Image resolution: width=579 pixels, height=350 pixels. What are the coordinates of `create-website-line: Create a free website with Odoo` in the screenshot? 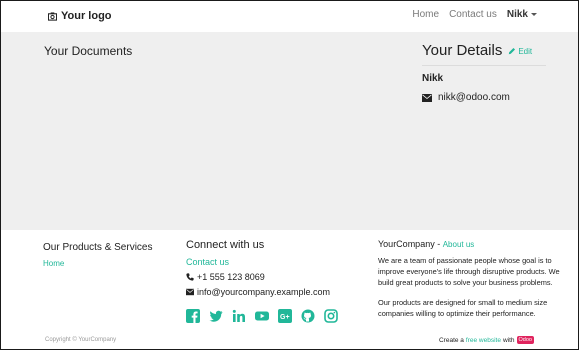 It's located at (486, 340).